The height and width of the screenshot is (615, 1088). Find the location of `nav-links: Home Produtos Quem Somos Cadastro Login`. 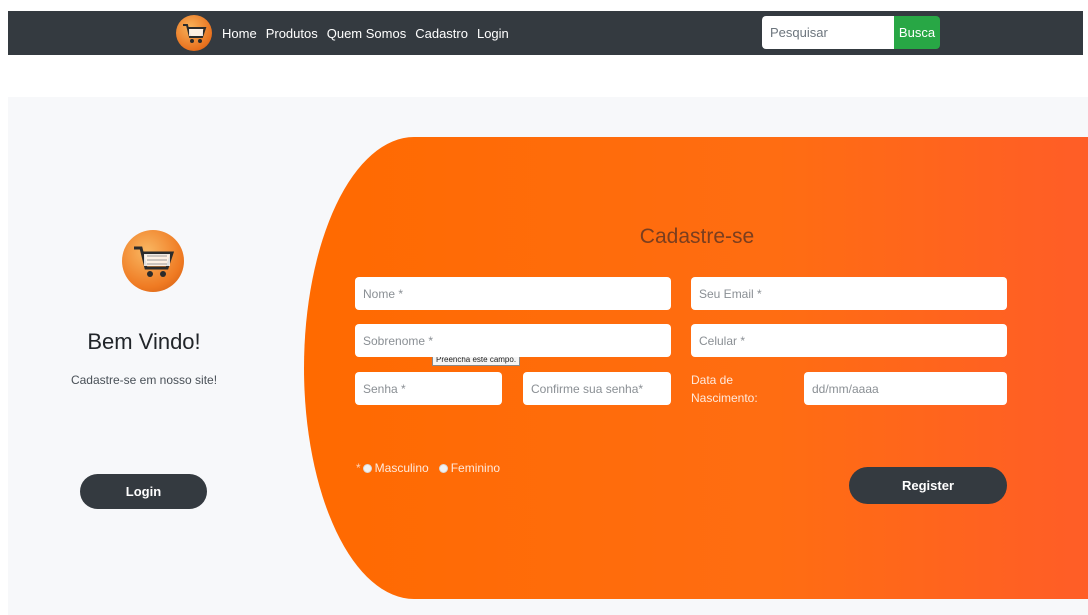

nav-links: Home Produtos Quem Somos Cadastro Login is located at coordinates (365, 33).